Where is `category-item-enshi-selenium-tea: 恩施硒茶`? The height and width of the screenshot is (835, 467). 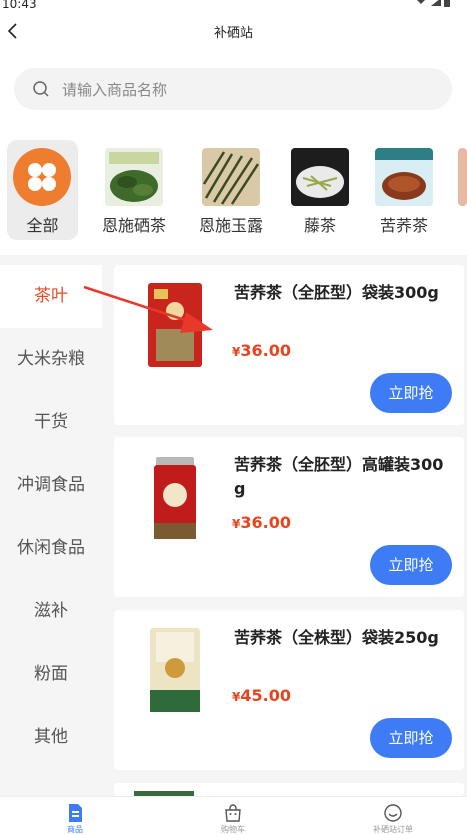
category-item-enshi-selenium-tea: 恩施硒茶 is located at coordinates (134, 190).